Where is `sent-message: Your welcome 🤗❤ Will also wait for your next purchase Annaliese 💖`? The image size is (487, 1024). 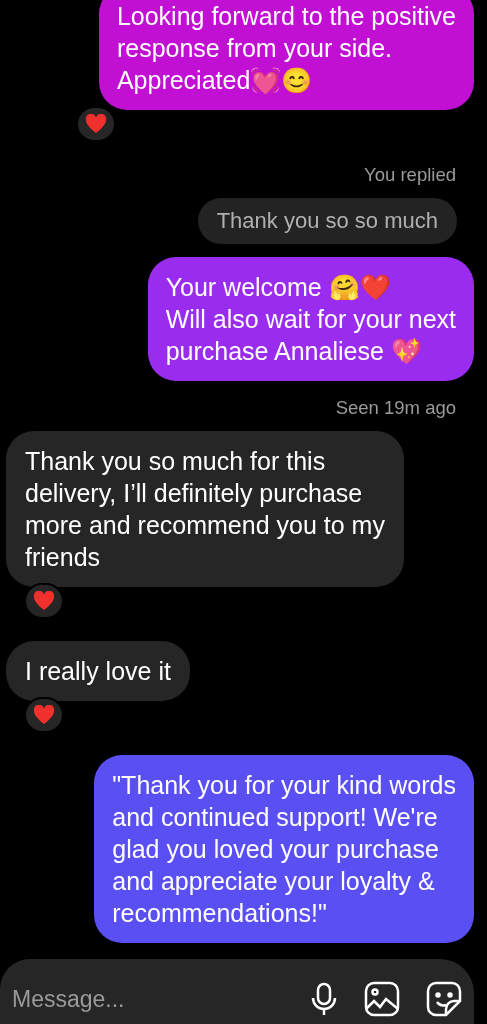 sent-message: Your welcome 🤗❤ Will also wait for your next purchase Annaliese 💖 is located at coordinates (310, 319).